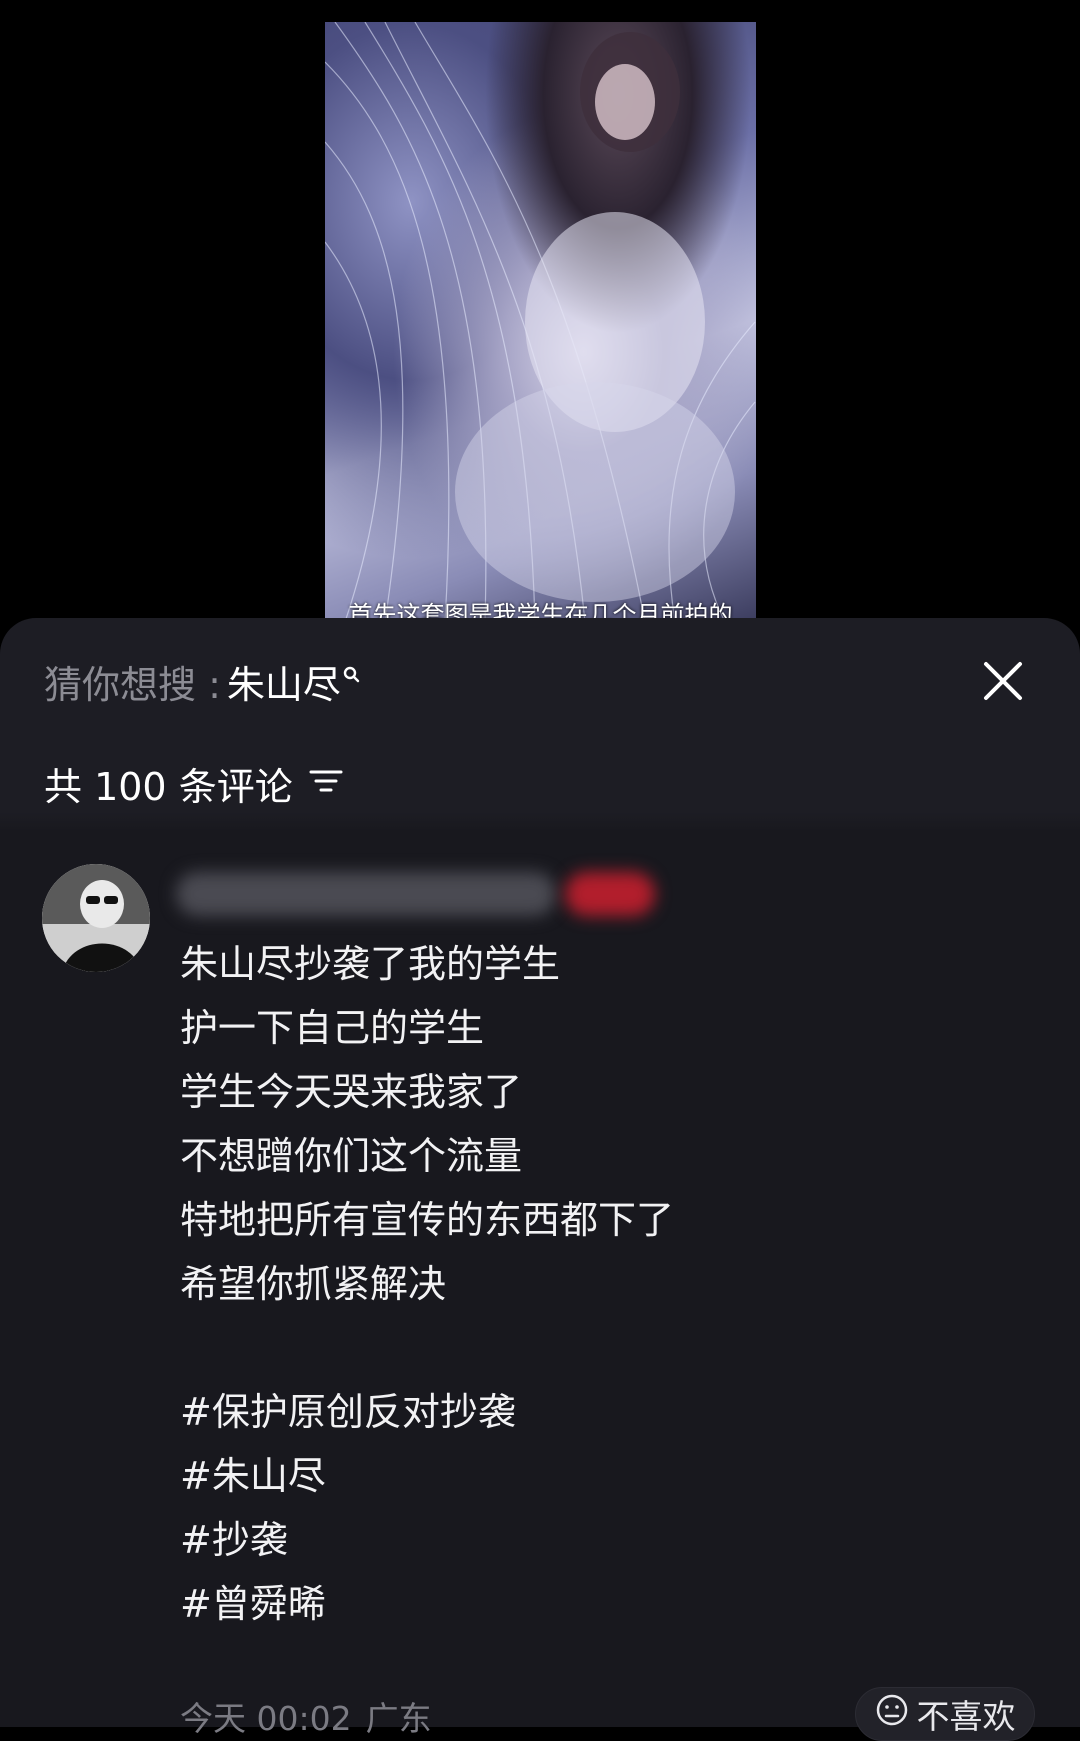 This screenshot has height=1741, width=1080. What do you see at coordinates (892, 1714) in the screenshot?
I see `neutral-face-icon` at bounding box center [892, 1714].